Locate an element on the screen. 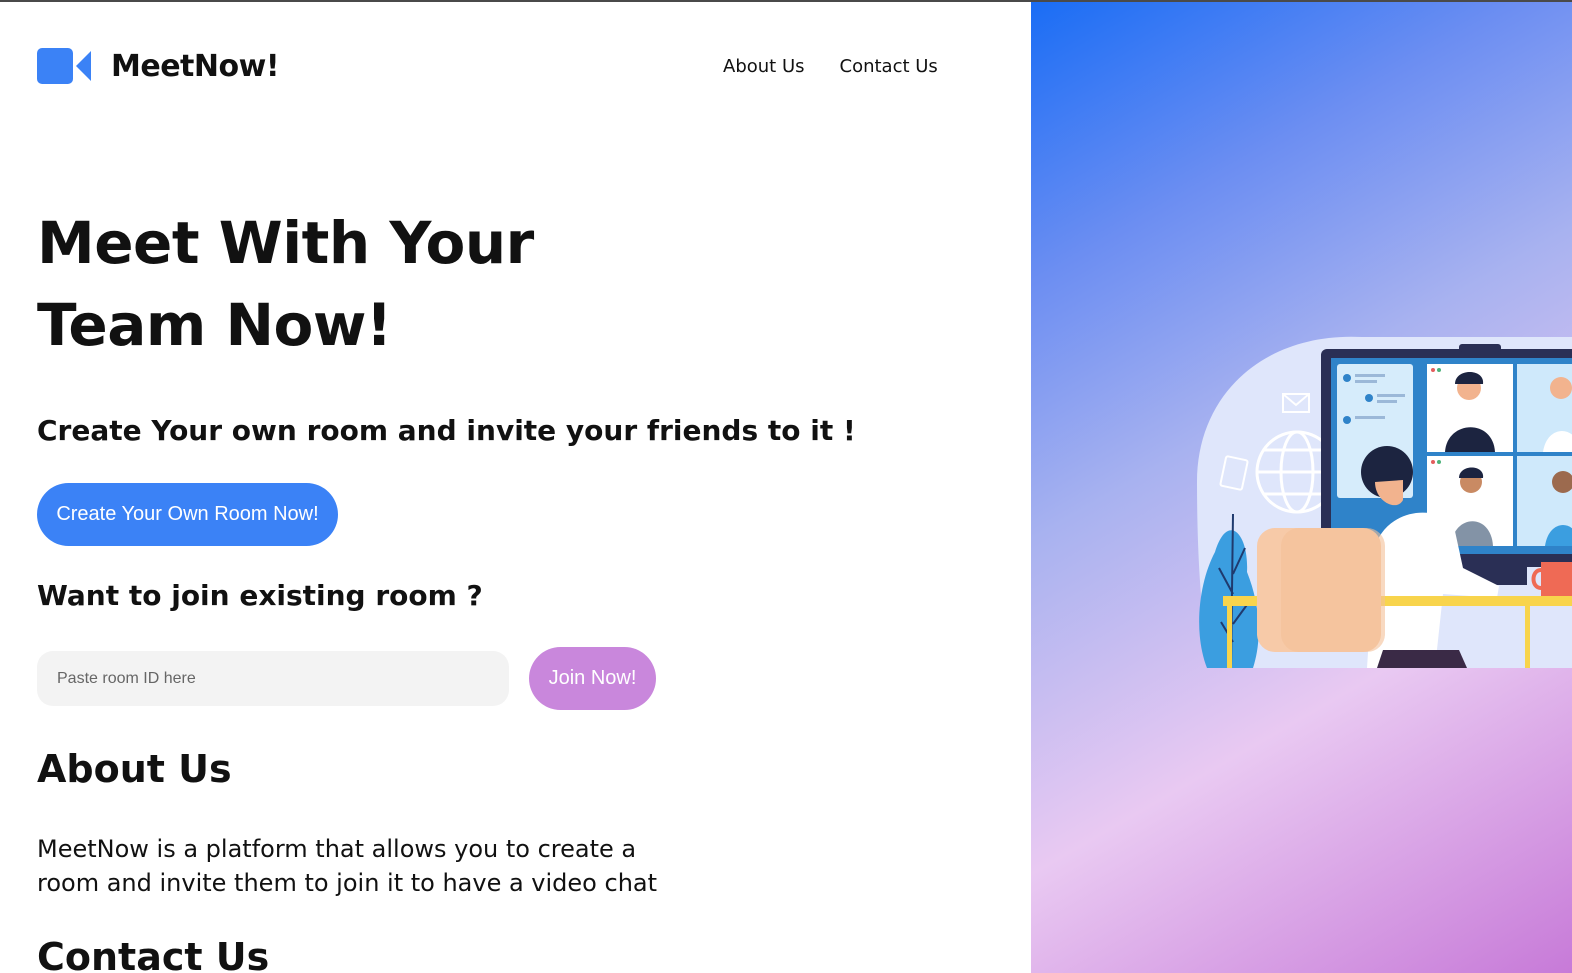 The height and width of the screenshot is (973, 1572). create-room-button: Create Your Own Room Now! is located at coordinates (187, 514).